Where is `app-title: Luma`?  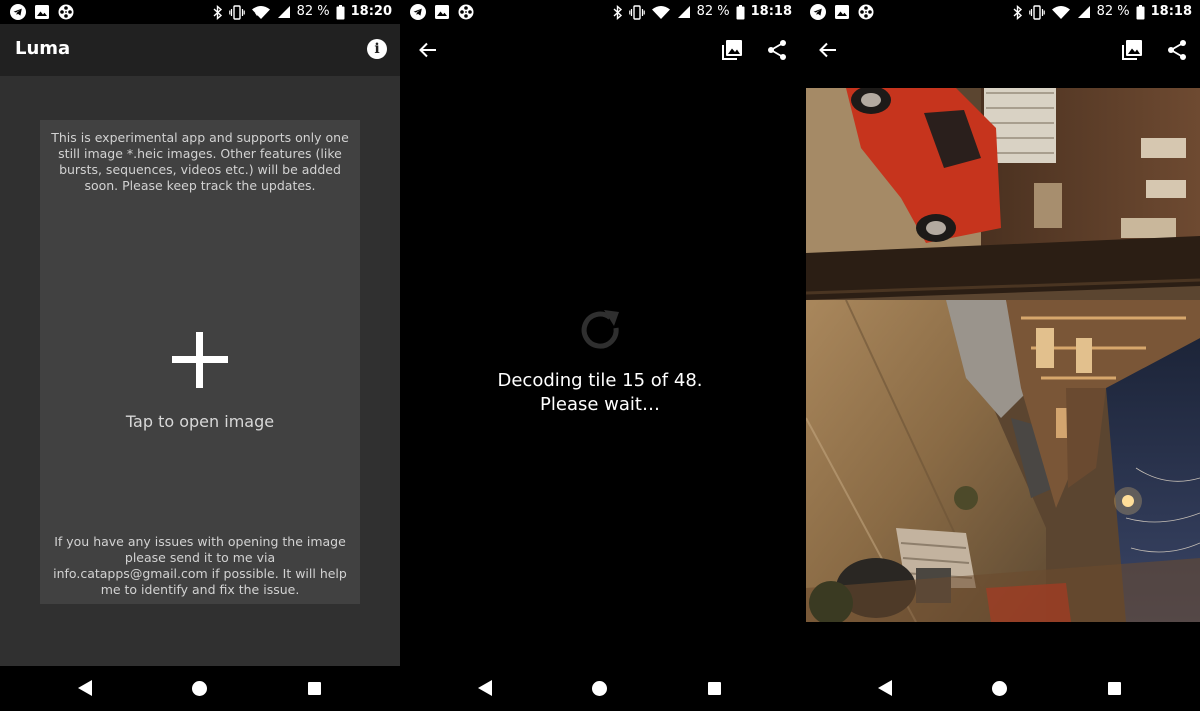
app-title: Luma is located at coordinates (43, 48).